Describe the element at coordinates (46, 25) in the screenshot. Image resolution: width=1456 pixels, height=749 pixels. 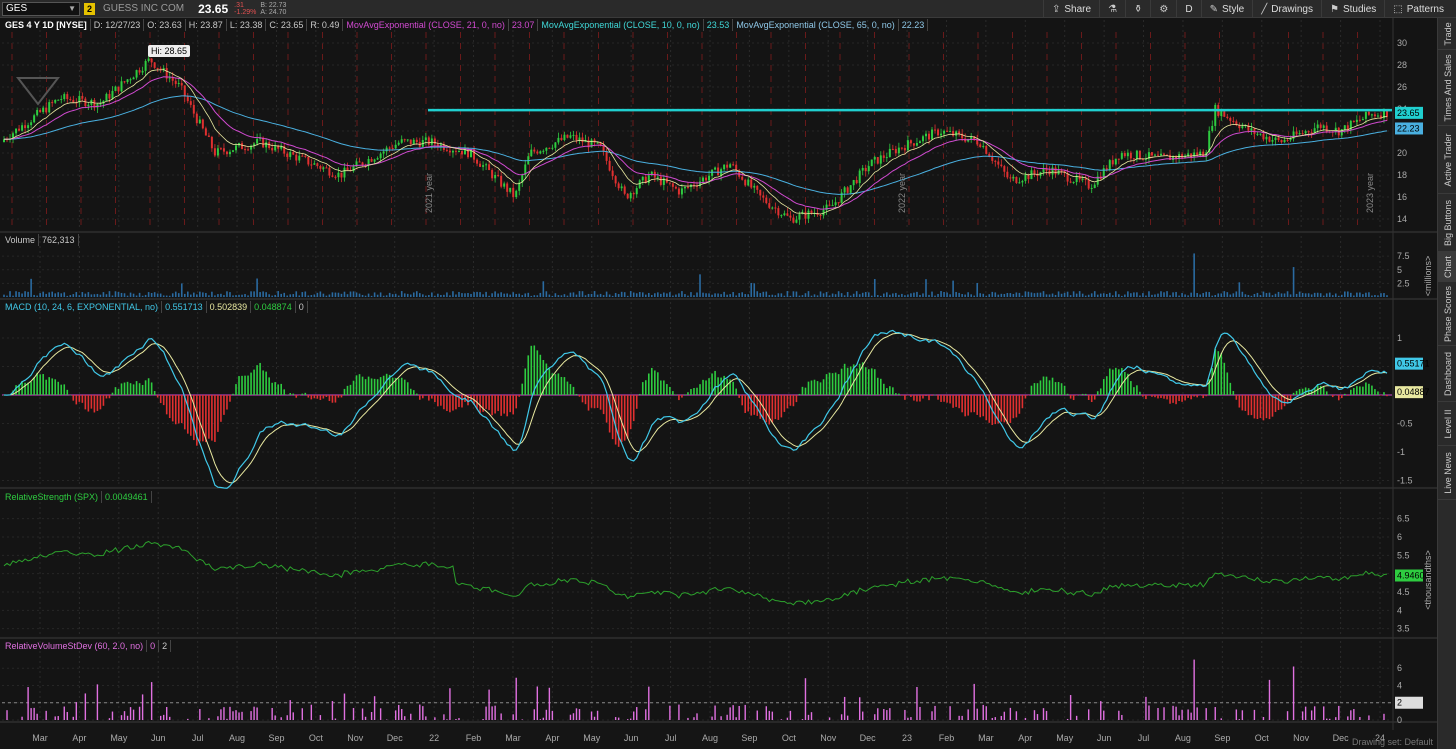
I see `chart-title: GES 4 Y 1D [NYSE]` at that location.